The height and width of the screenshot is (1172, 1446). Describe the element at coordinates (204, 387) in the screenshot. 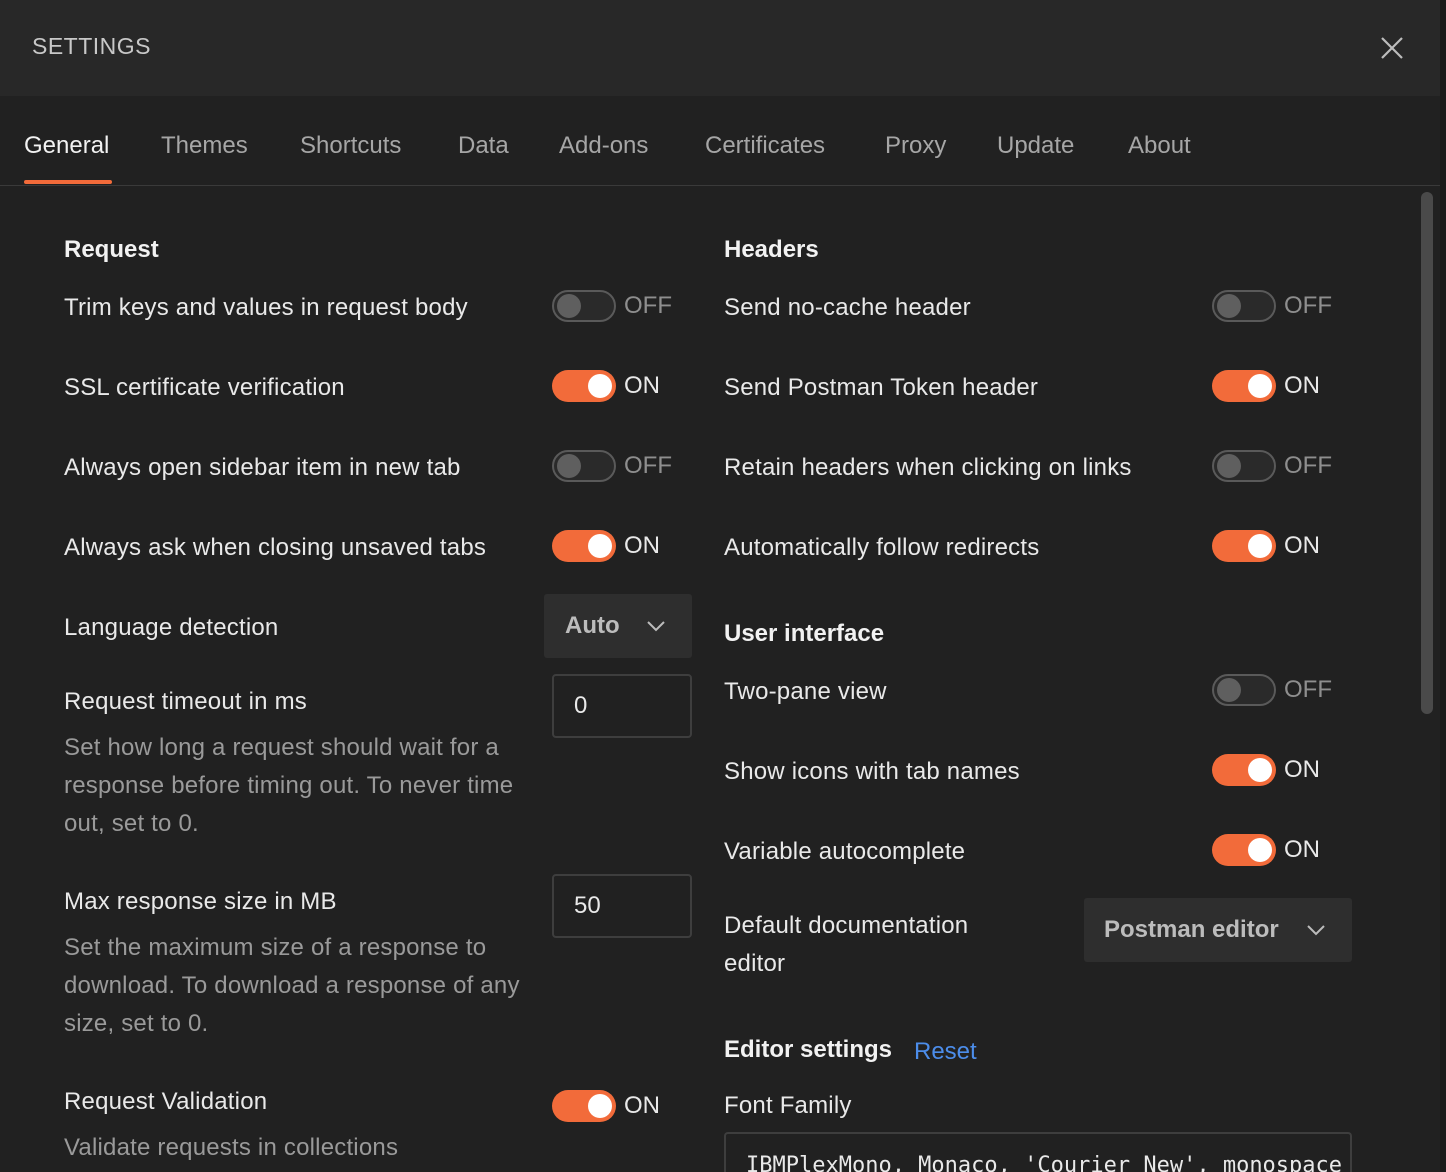

I see `ssl-verification-label: SSL certificate verification` at that location.